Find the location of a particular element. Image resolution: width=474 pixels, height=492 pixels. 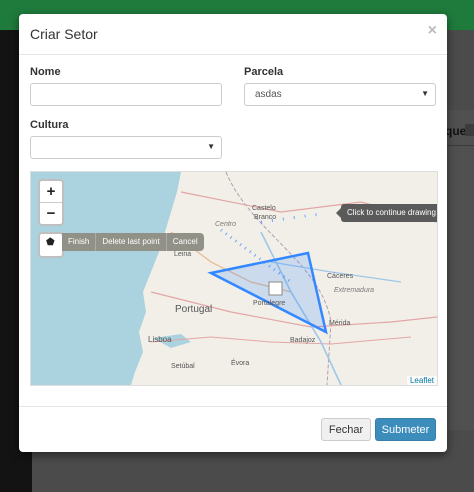

map-label-caceres: Cáceres is located at coordinates (340, 276).